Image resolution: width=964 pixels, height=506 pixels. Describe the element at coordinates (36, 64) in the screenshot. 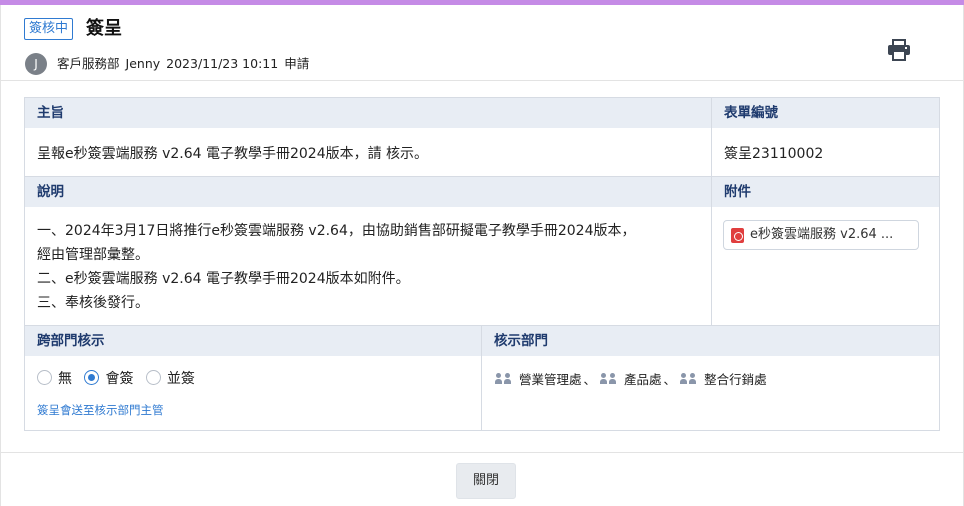

I see `avatar: J` at that location.